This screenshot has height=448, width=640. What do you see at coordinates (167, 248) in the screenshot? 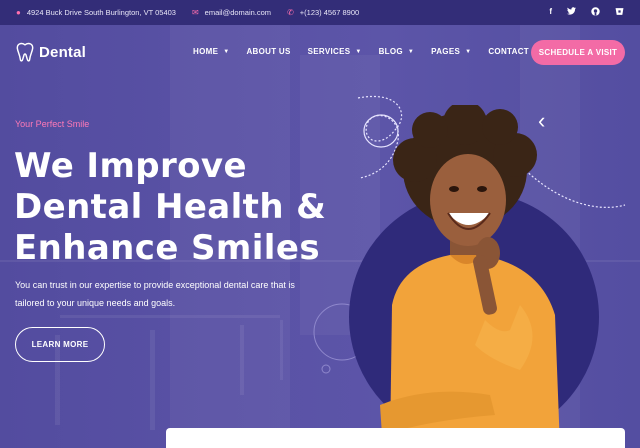
I see `headline-line: Enhance Smiles` at bounding box center [167, 248].